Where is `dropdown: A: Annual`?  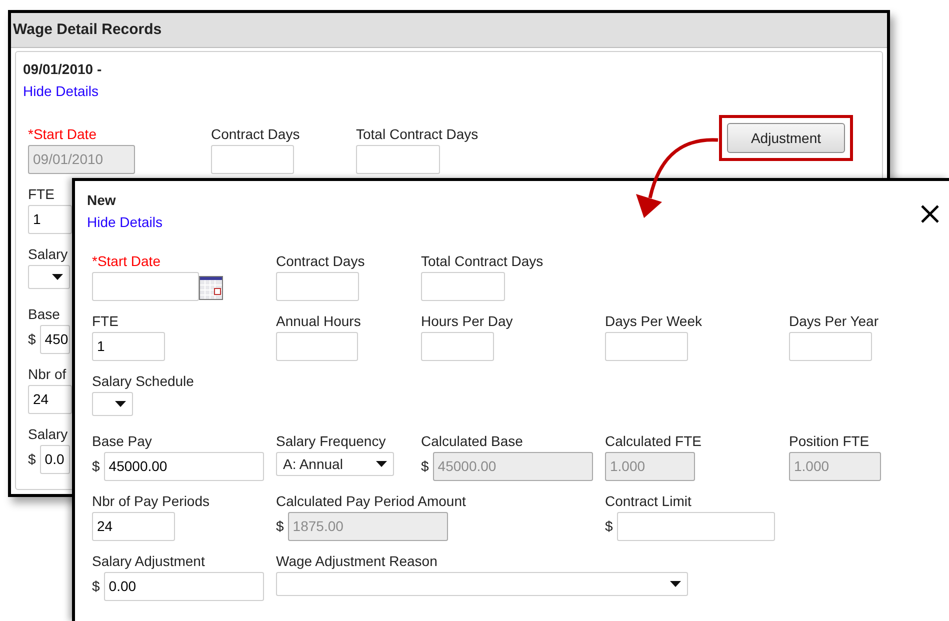 dropdown: A: Annual is located at coordinates (335, 464).